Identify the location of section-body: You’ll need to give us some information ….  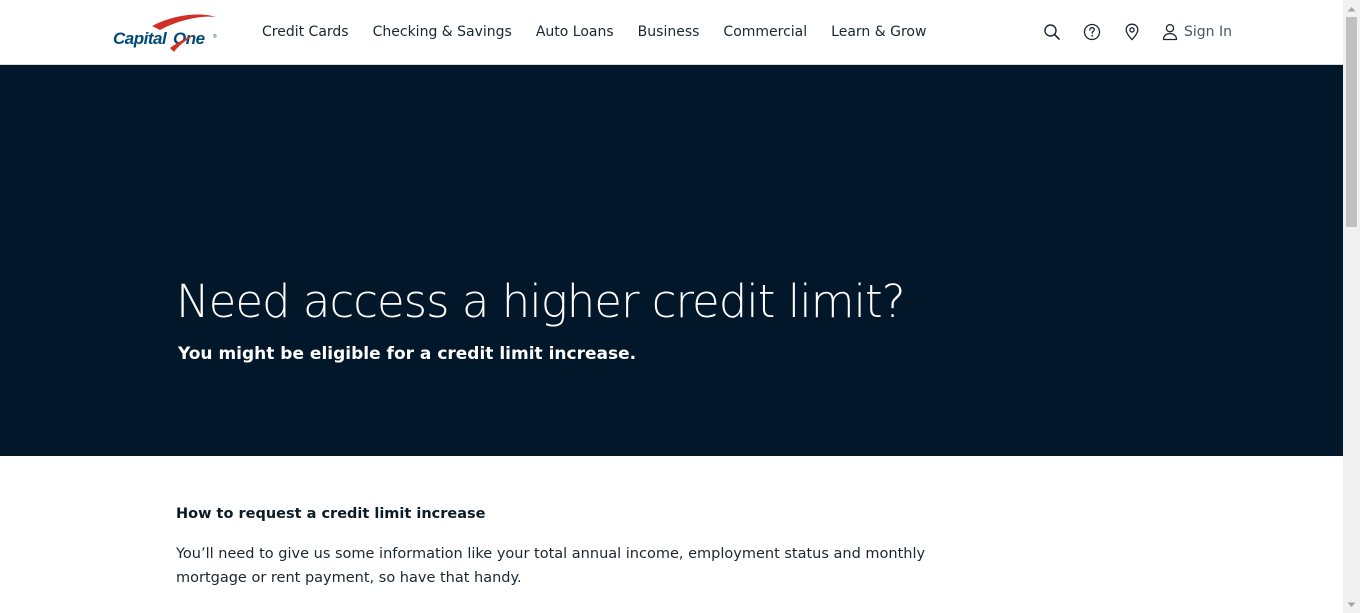
(551, 566).